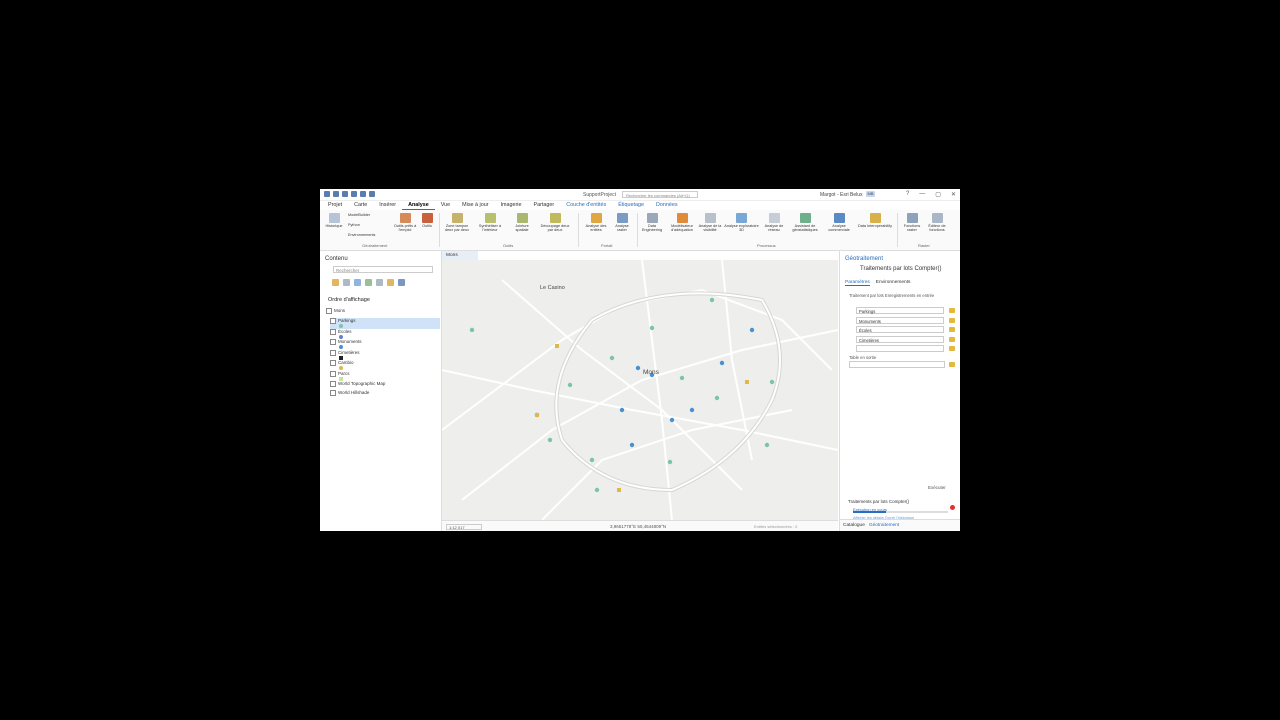 This screenshot has height=720, width=1280. I want to click on run-button: Exécuter, so click(937, 487).